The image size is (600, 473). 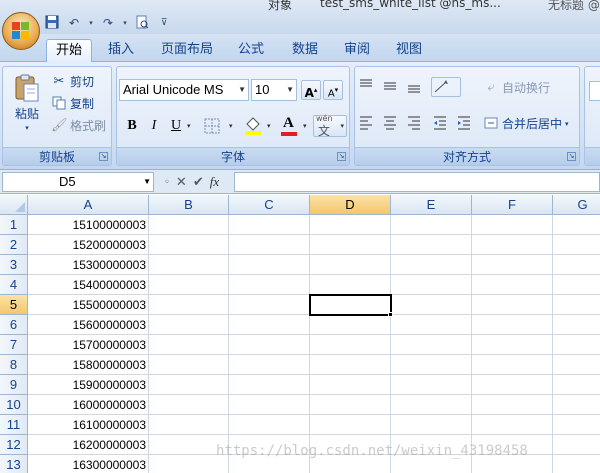 What do you see at coordinates (576, 285) in the screenshot?
I see `cell-g4` at bounding box center [576, 285].